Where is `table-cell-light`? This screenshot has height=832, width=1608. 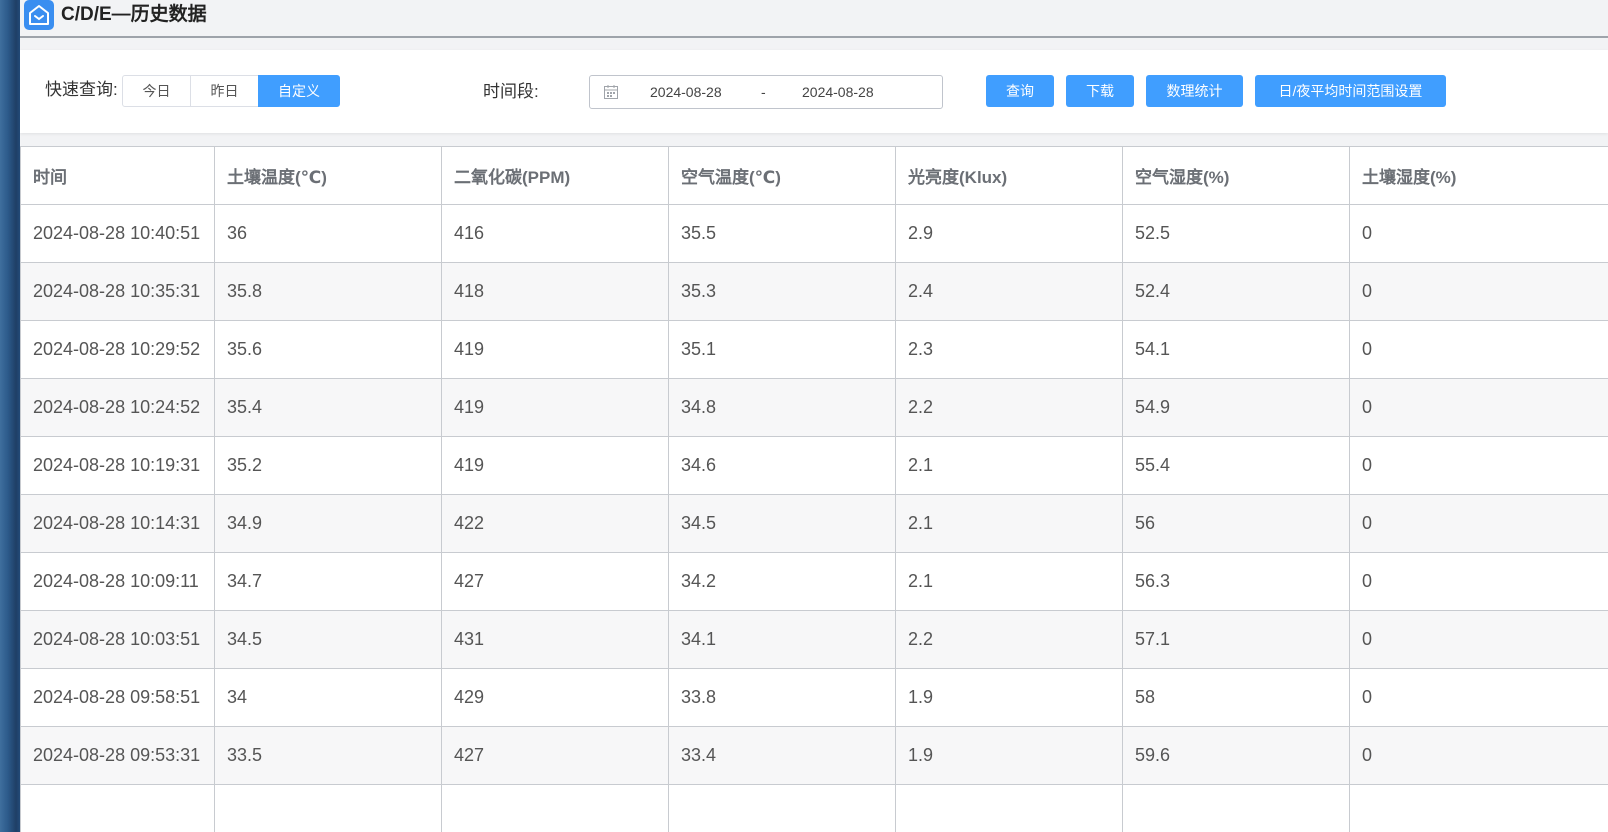
table-cell-light is located at coordinates (1009, 808).